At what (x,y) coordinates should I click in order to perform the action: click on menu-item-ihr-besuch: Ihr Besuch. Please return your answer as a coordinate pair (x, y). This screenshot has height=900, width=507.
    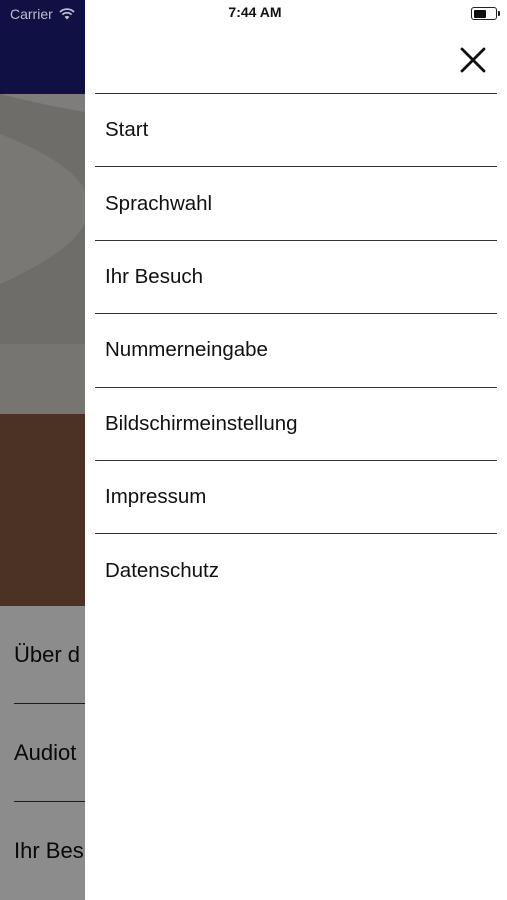
    Looking at the image, I should click on (296, 278).